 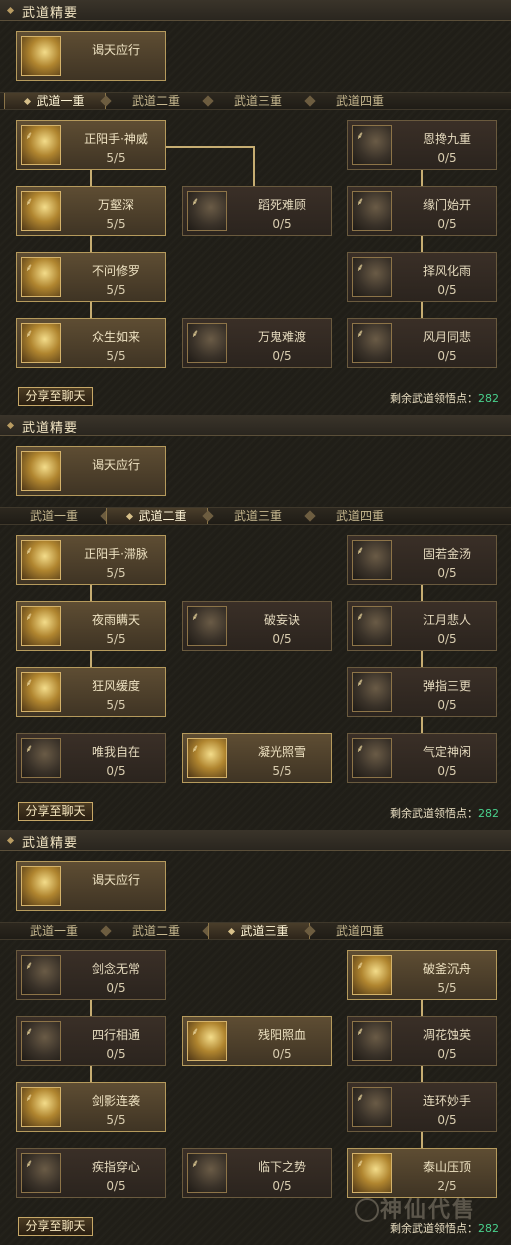 What do you see at coordinates (255, 425) in the screenshot?
I see `section-header: 武道精要` at bounding box center [255, 425].